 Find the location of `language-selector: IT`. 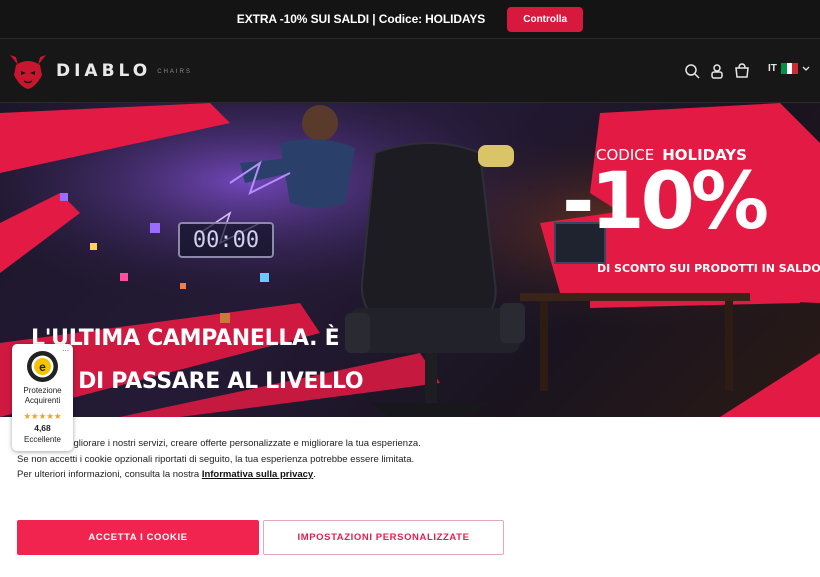

language-selector: IT is located at coordinates (789, 68).